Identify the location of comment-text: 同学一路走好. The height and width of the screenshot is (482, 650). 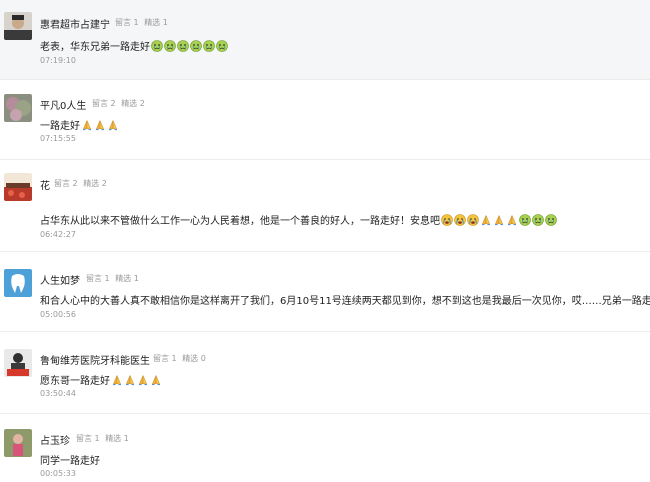
(70, 459).